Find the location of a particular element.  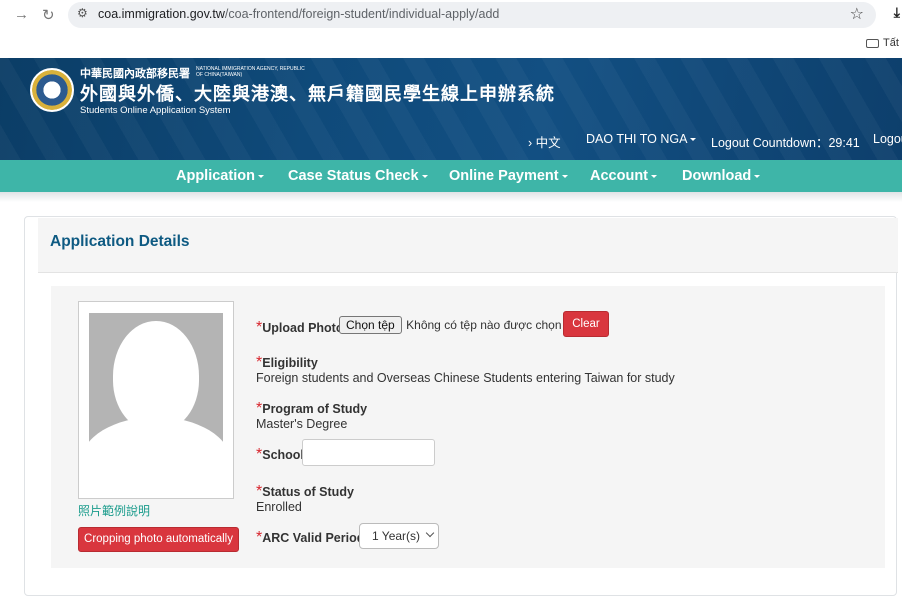

program-label: Program of Study is located at coordinates (315, 409).